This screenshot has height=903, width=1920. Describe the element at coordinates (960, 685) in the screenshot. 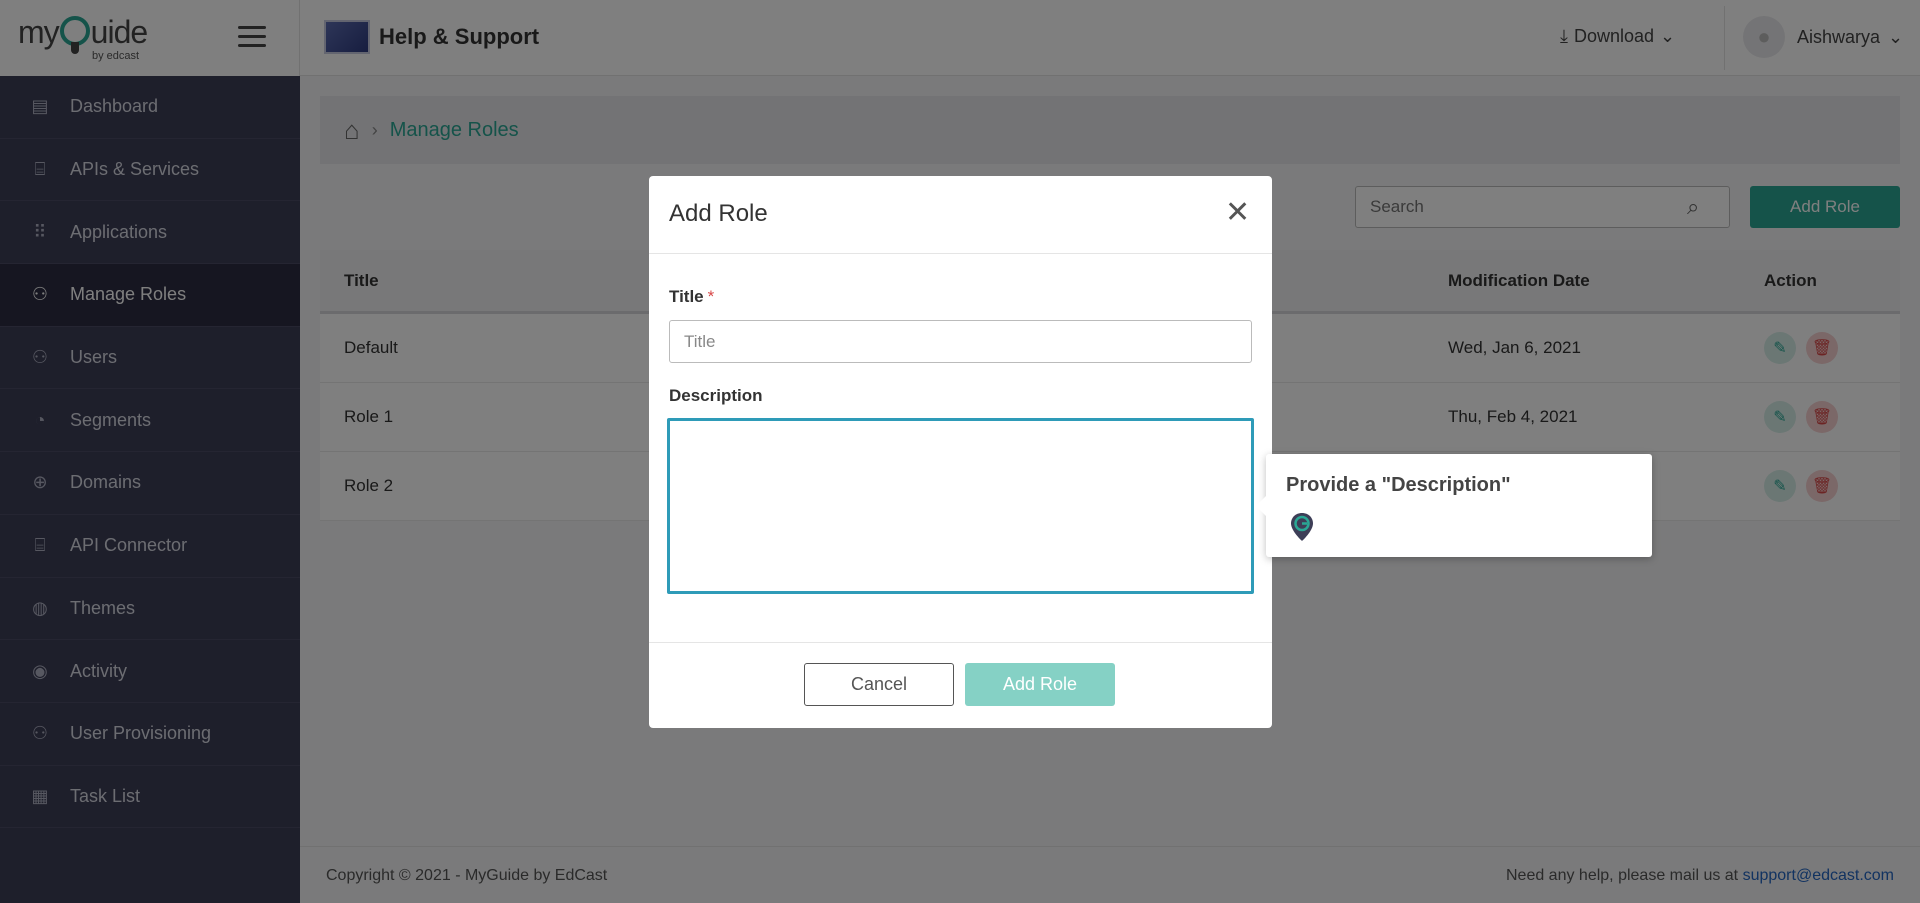

I see `dialog-footer: Cancel Add Role` at that location.